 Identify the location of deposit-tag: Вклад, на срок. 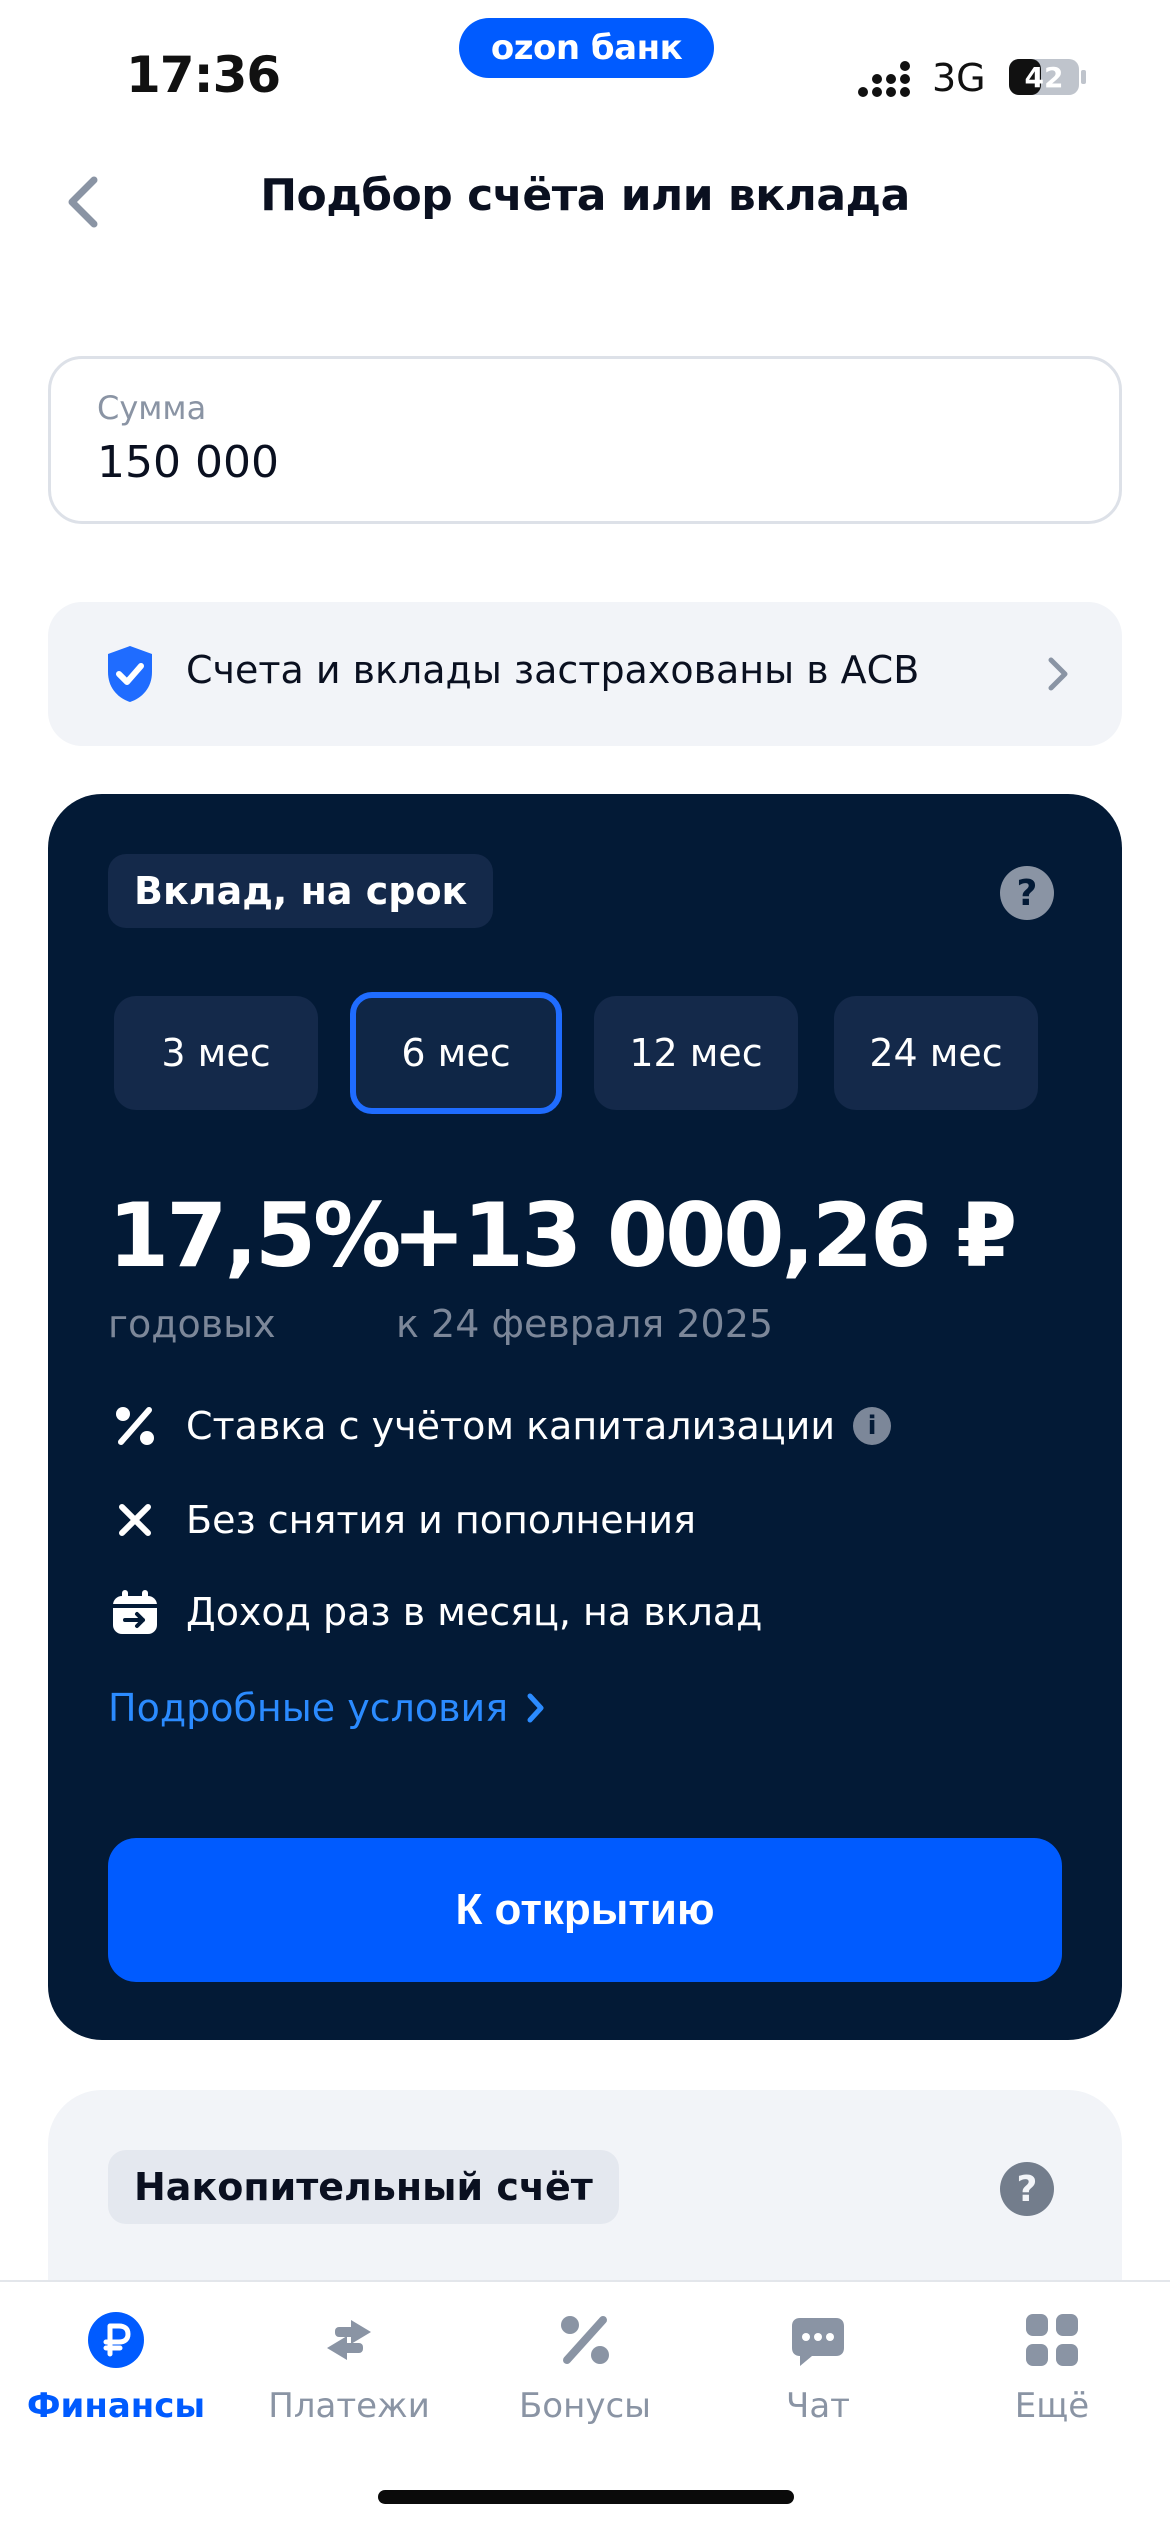
(301, 891).